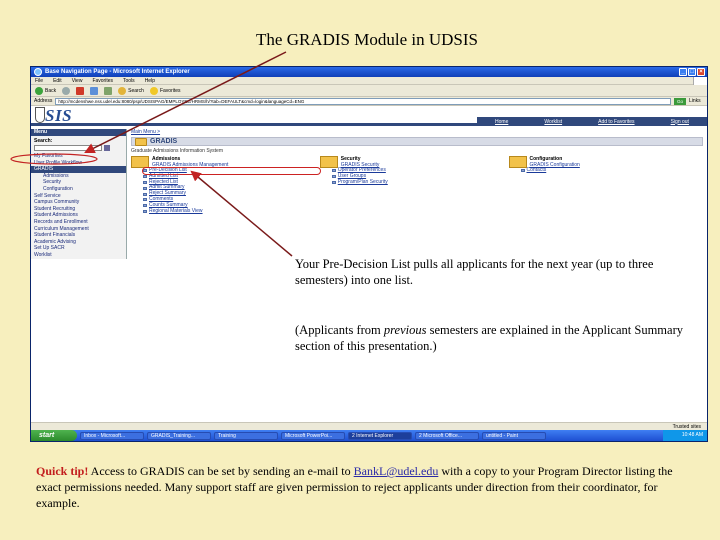 Image resolution: width=720 pixels, height=540 pixels. Describe the element at coordinates (108, 90) in the screenshot. I see `home-icon` at that location.